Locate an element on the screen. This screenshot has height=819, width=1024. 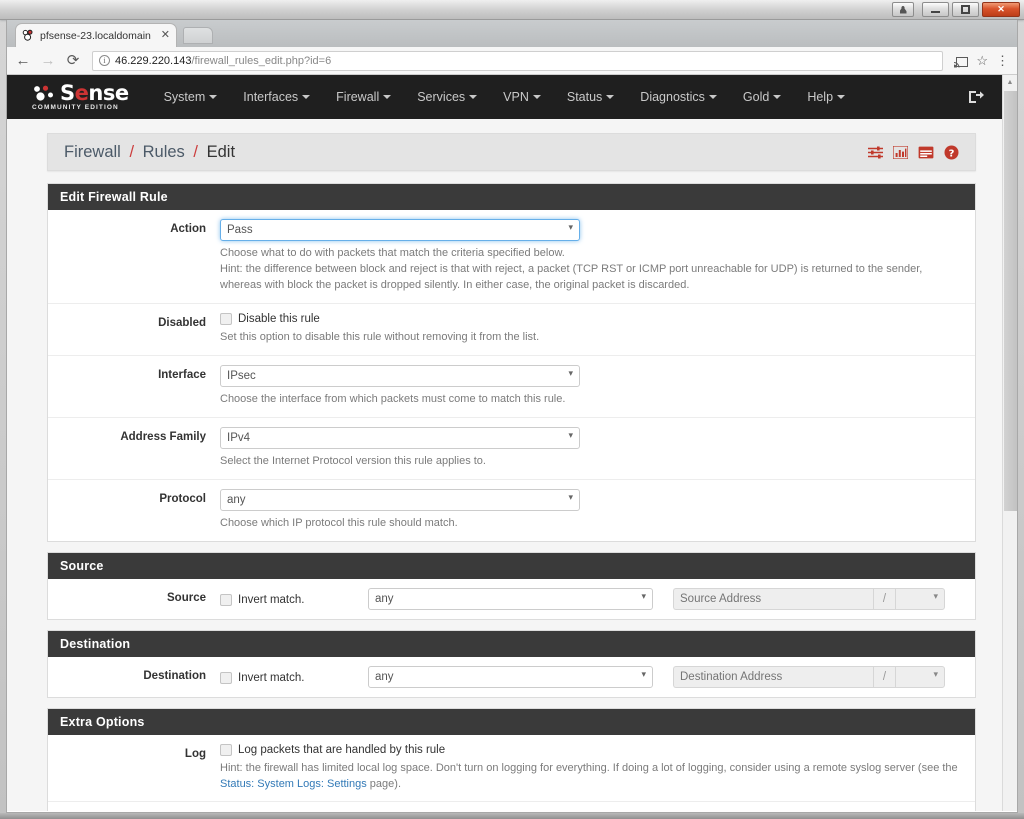
interface-select: IPsec is located at coordinates (400, 375).